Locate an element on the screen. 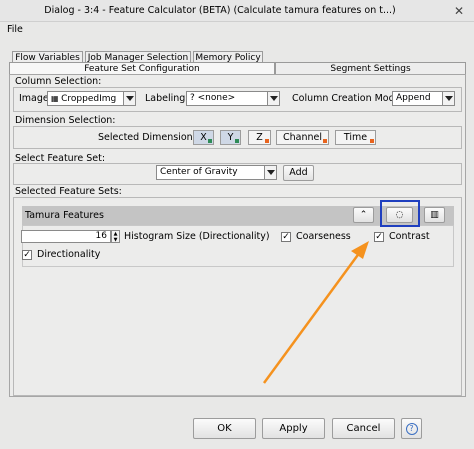 The height and width of the screenshot is (449, 474). help-icon: ? is located at coordinates (411, 429).